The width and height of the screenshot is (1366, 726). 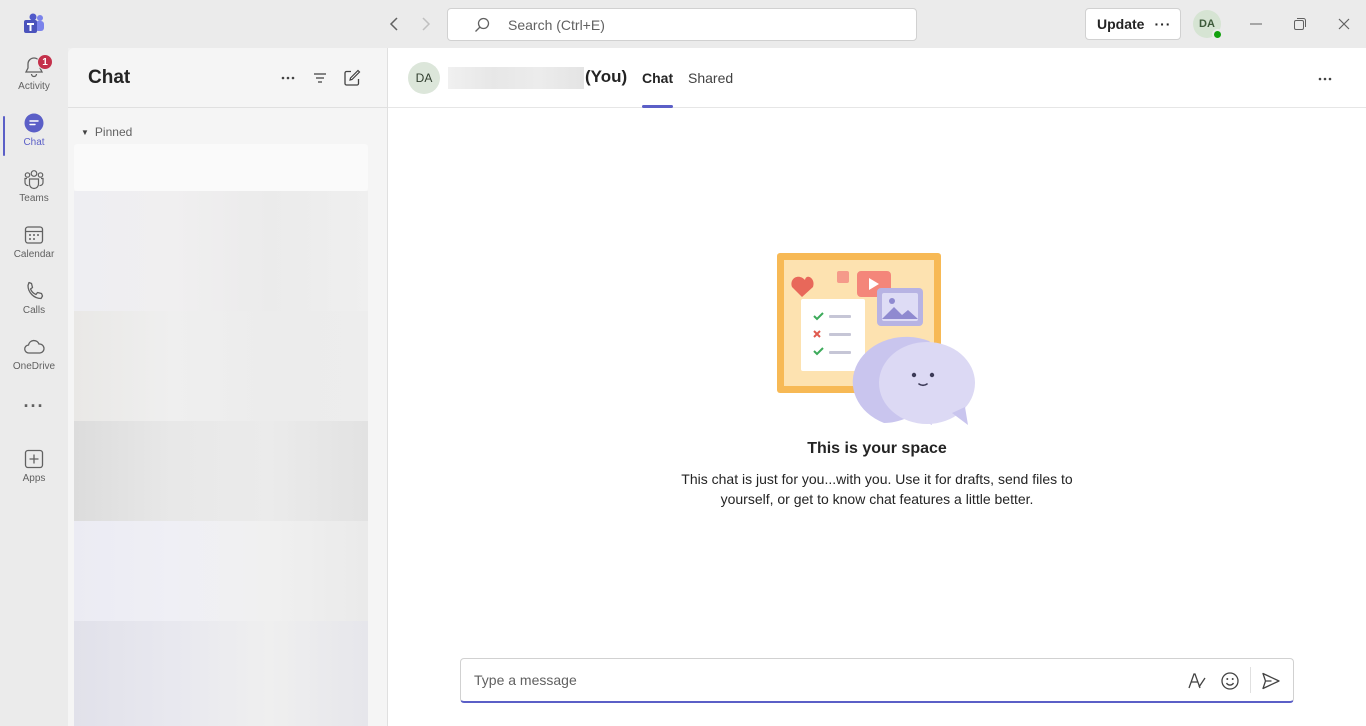 I want to click on pinned-label: Pinned, so click(x=113, y=132).